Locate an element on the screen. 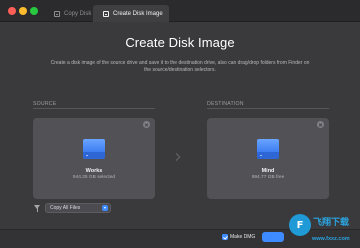  make-dmg-label: Make DMG is located at coordinates (243, 237).